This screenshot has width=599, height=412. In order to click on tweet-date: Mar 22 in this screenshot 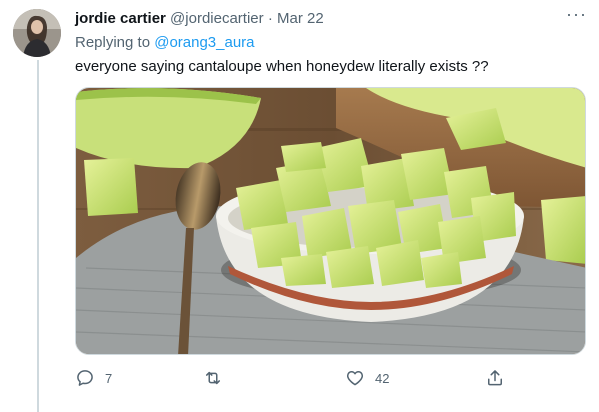, I will do `click(300, 18)`.